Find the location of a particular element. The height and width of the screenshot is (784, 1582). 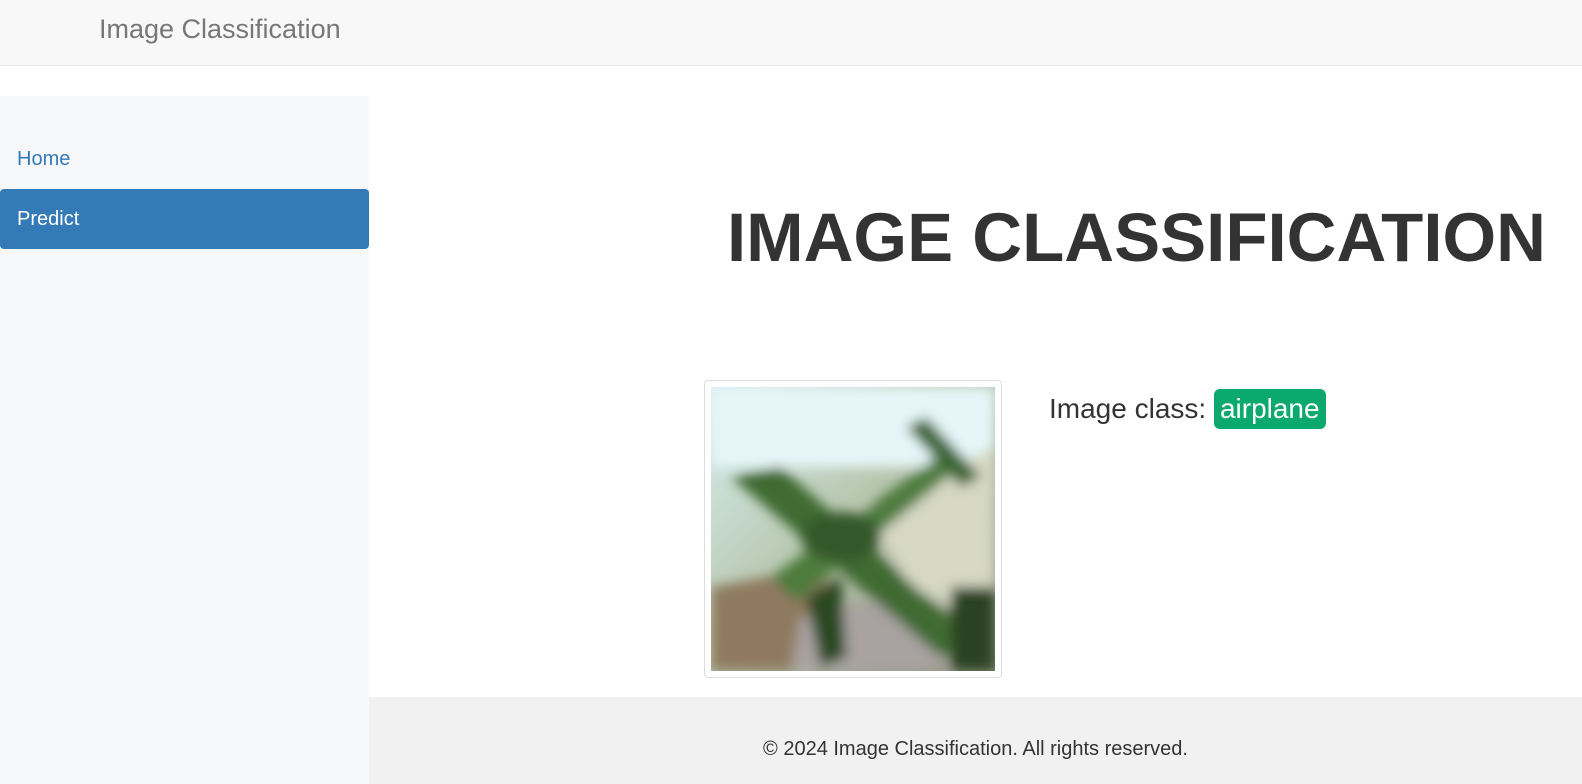

sidebar-item-home: Home is located at coordinates (184, 159).